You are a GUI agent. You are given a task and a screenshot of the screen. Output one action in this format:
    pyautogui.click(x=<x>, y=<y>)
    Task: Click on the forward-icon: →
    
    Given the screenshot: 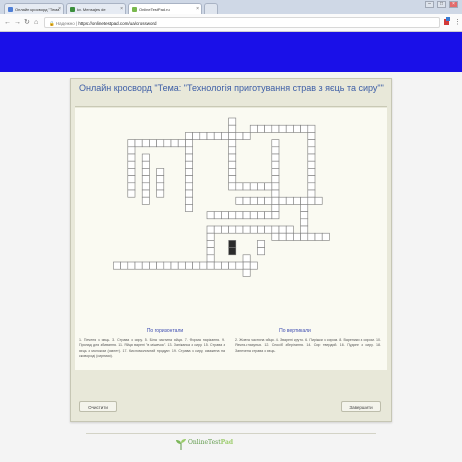 What is the action you would take?
    pyautogui.click(x=17, y=22)
    